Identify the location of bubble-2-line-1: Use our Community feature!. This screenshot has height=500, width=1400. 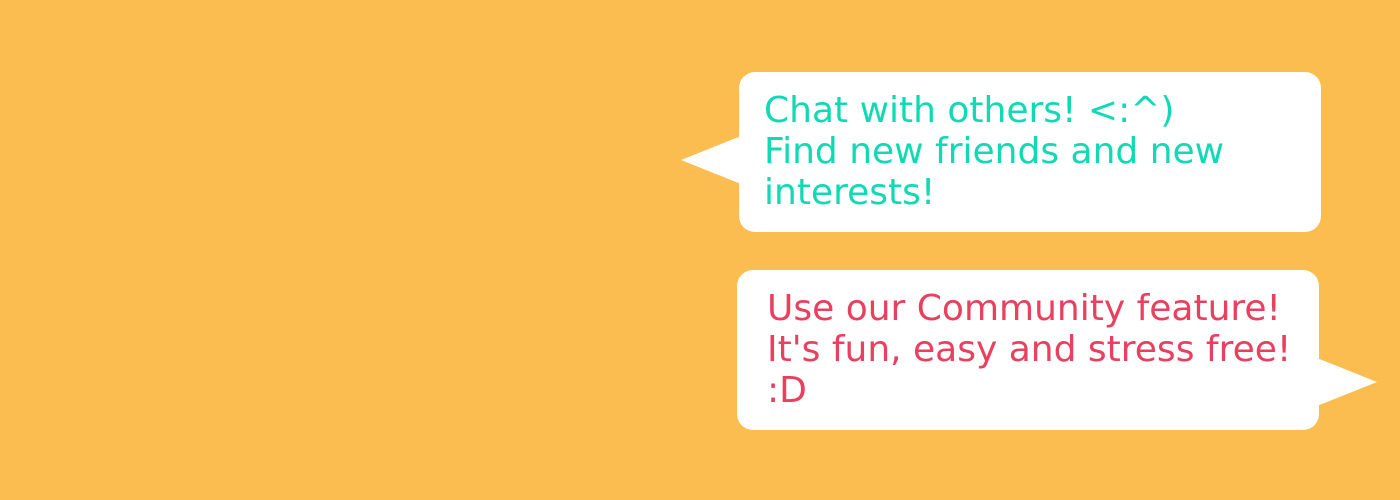
(1024, 308).